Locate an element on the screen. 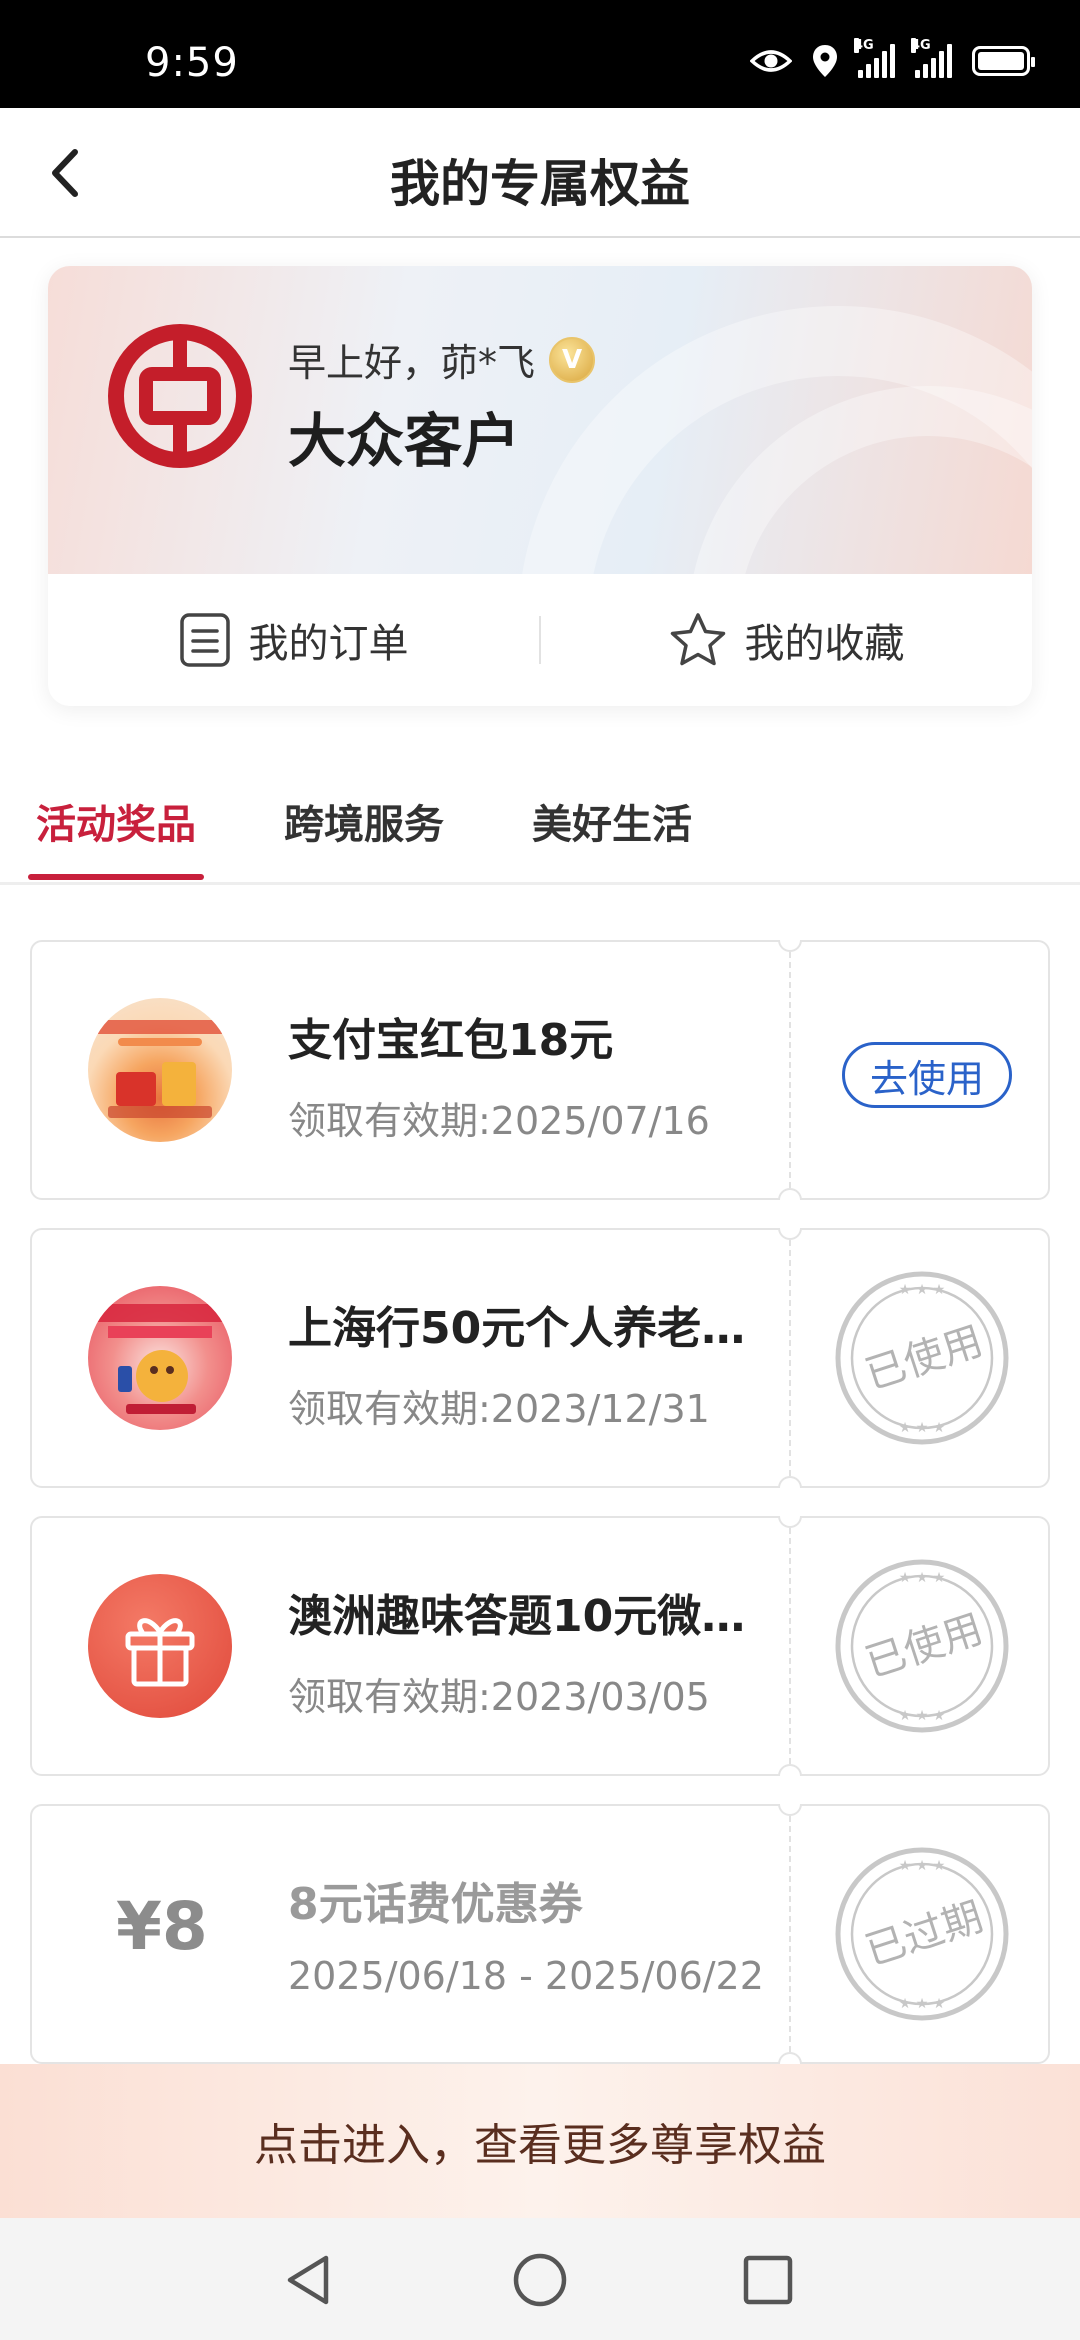  coupon-title: 支付宝红包18元 is located at coordinates (451, 1040).